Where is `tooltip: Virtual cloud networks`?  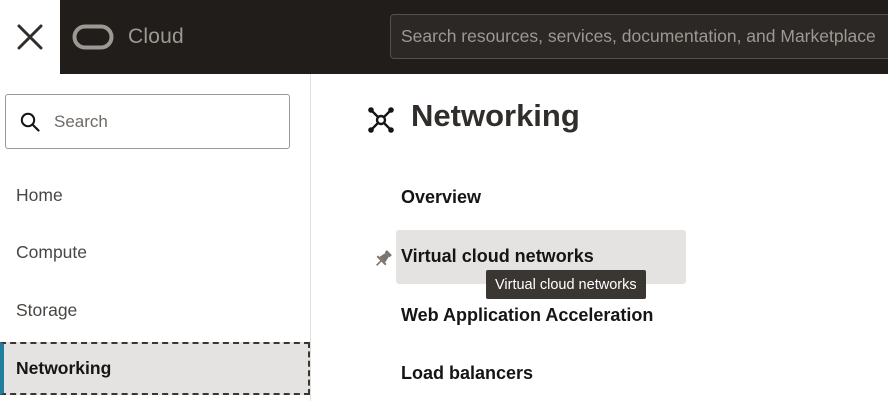
tooltip: Virtual cloud networks is located at coordinates (566, 284).